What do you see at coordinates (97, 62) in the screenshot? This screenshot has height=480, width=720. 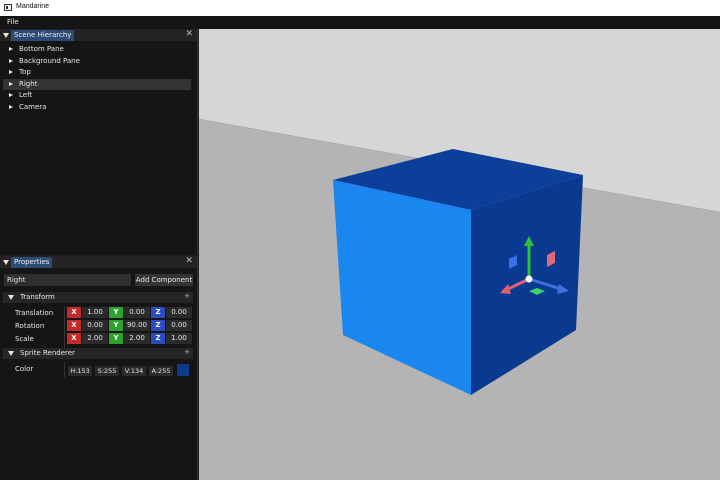 I see `hierarchy-item-background-pane: Background Pane` at bounding box center [97, 62].